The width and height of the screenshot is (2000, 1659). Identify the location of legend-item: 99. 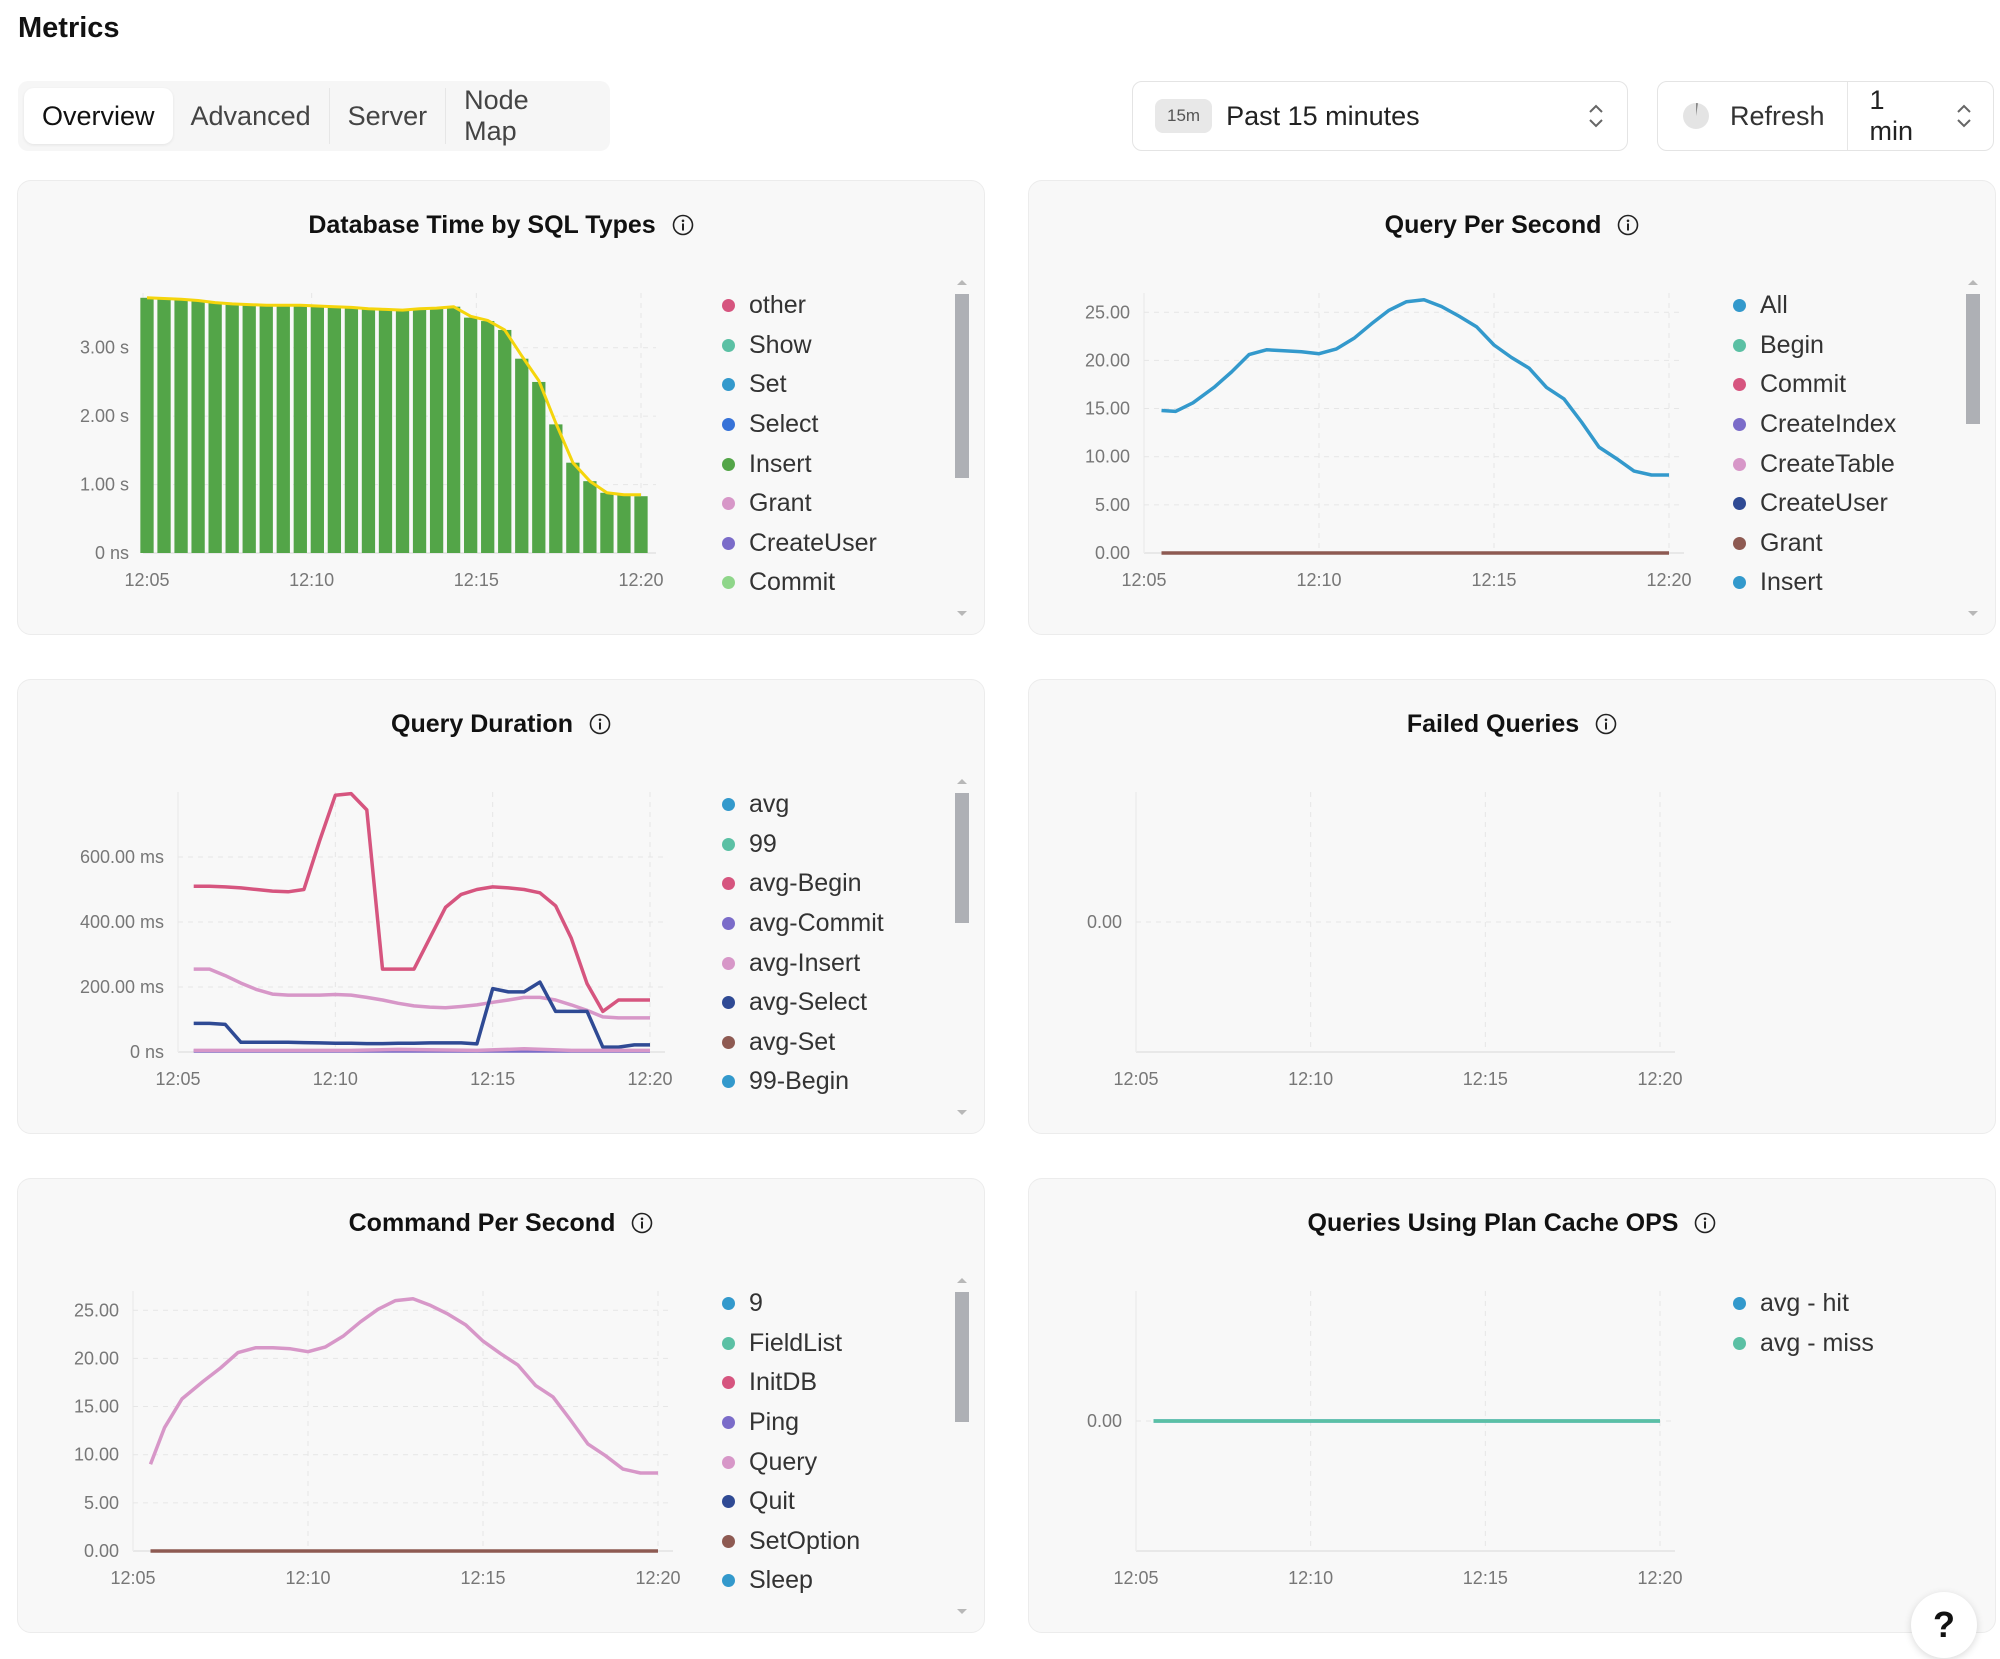
(838, 845).